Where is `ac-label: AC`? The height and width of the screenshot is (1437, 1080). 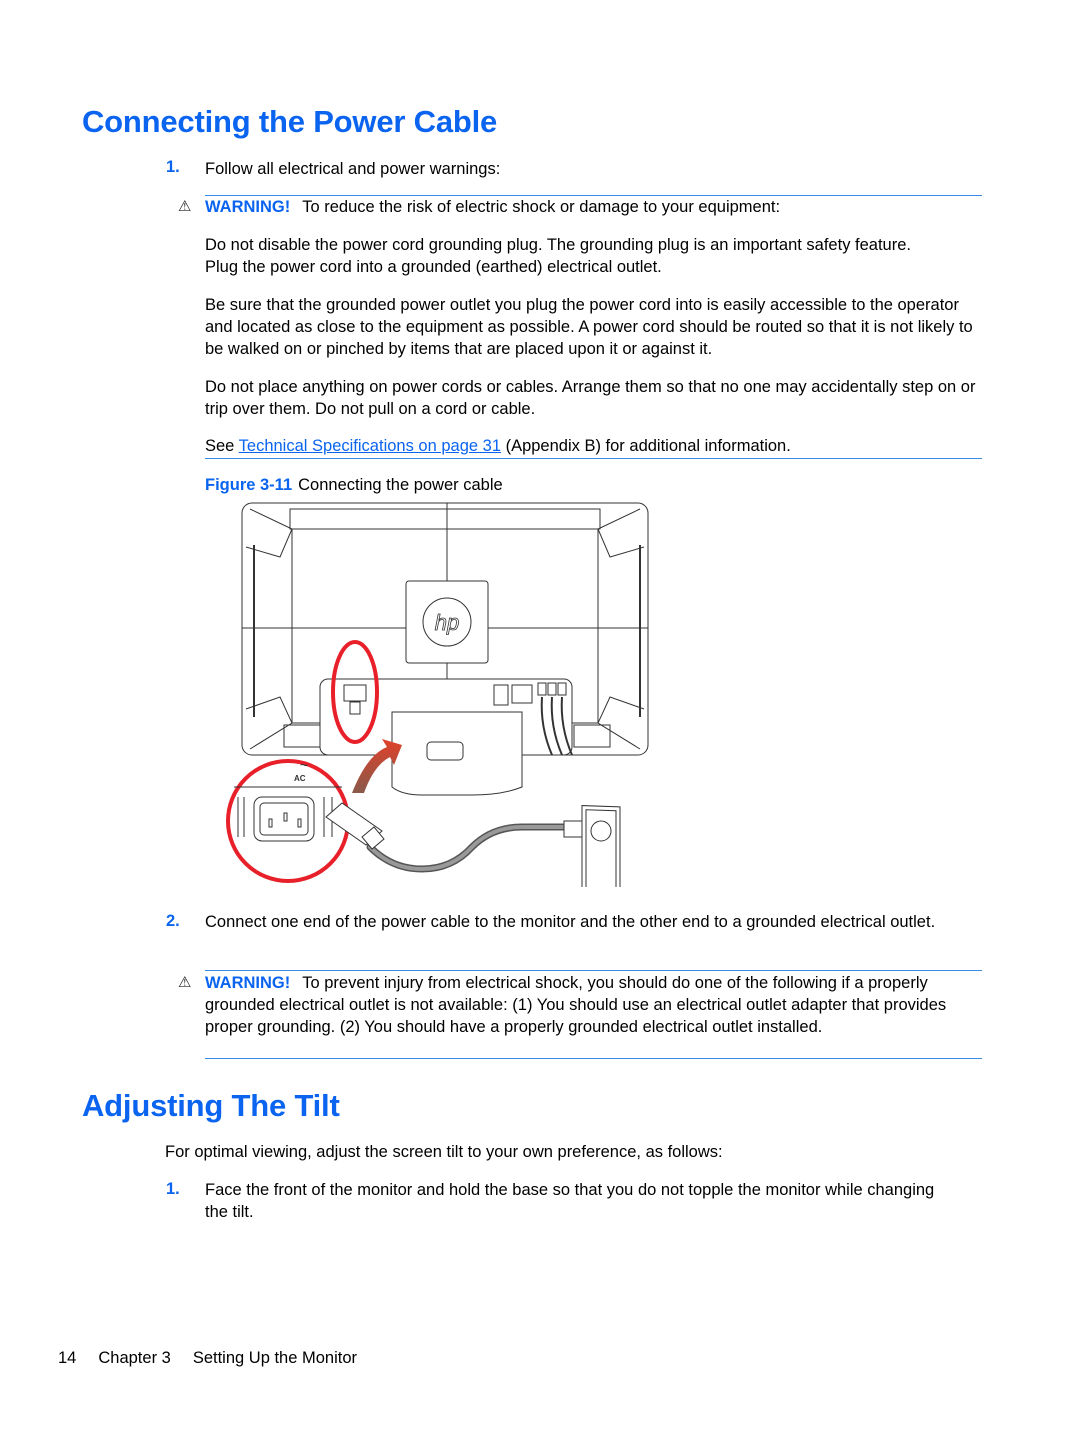
ac-label: AC is located at coordinates (300, 778).